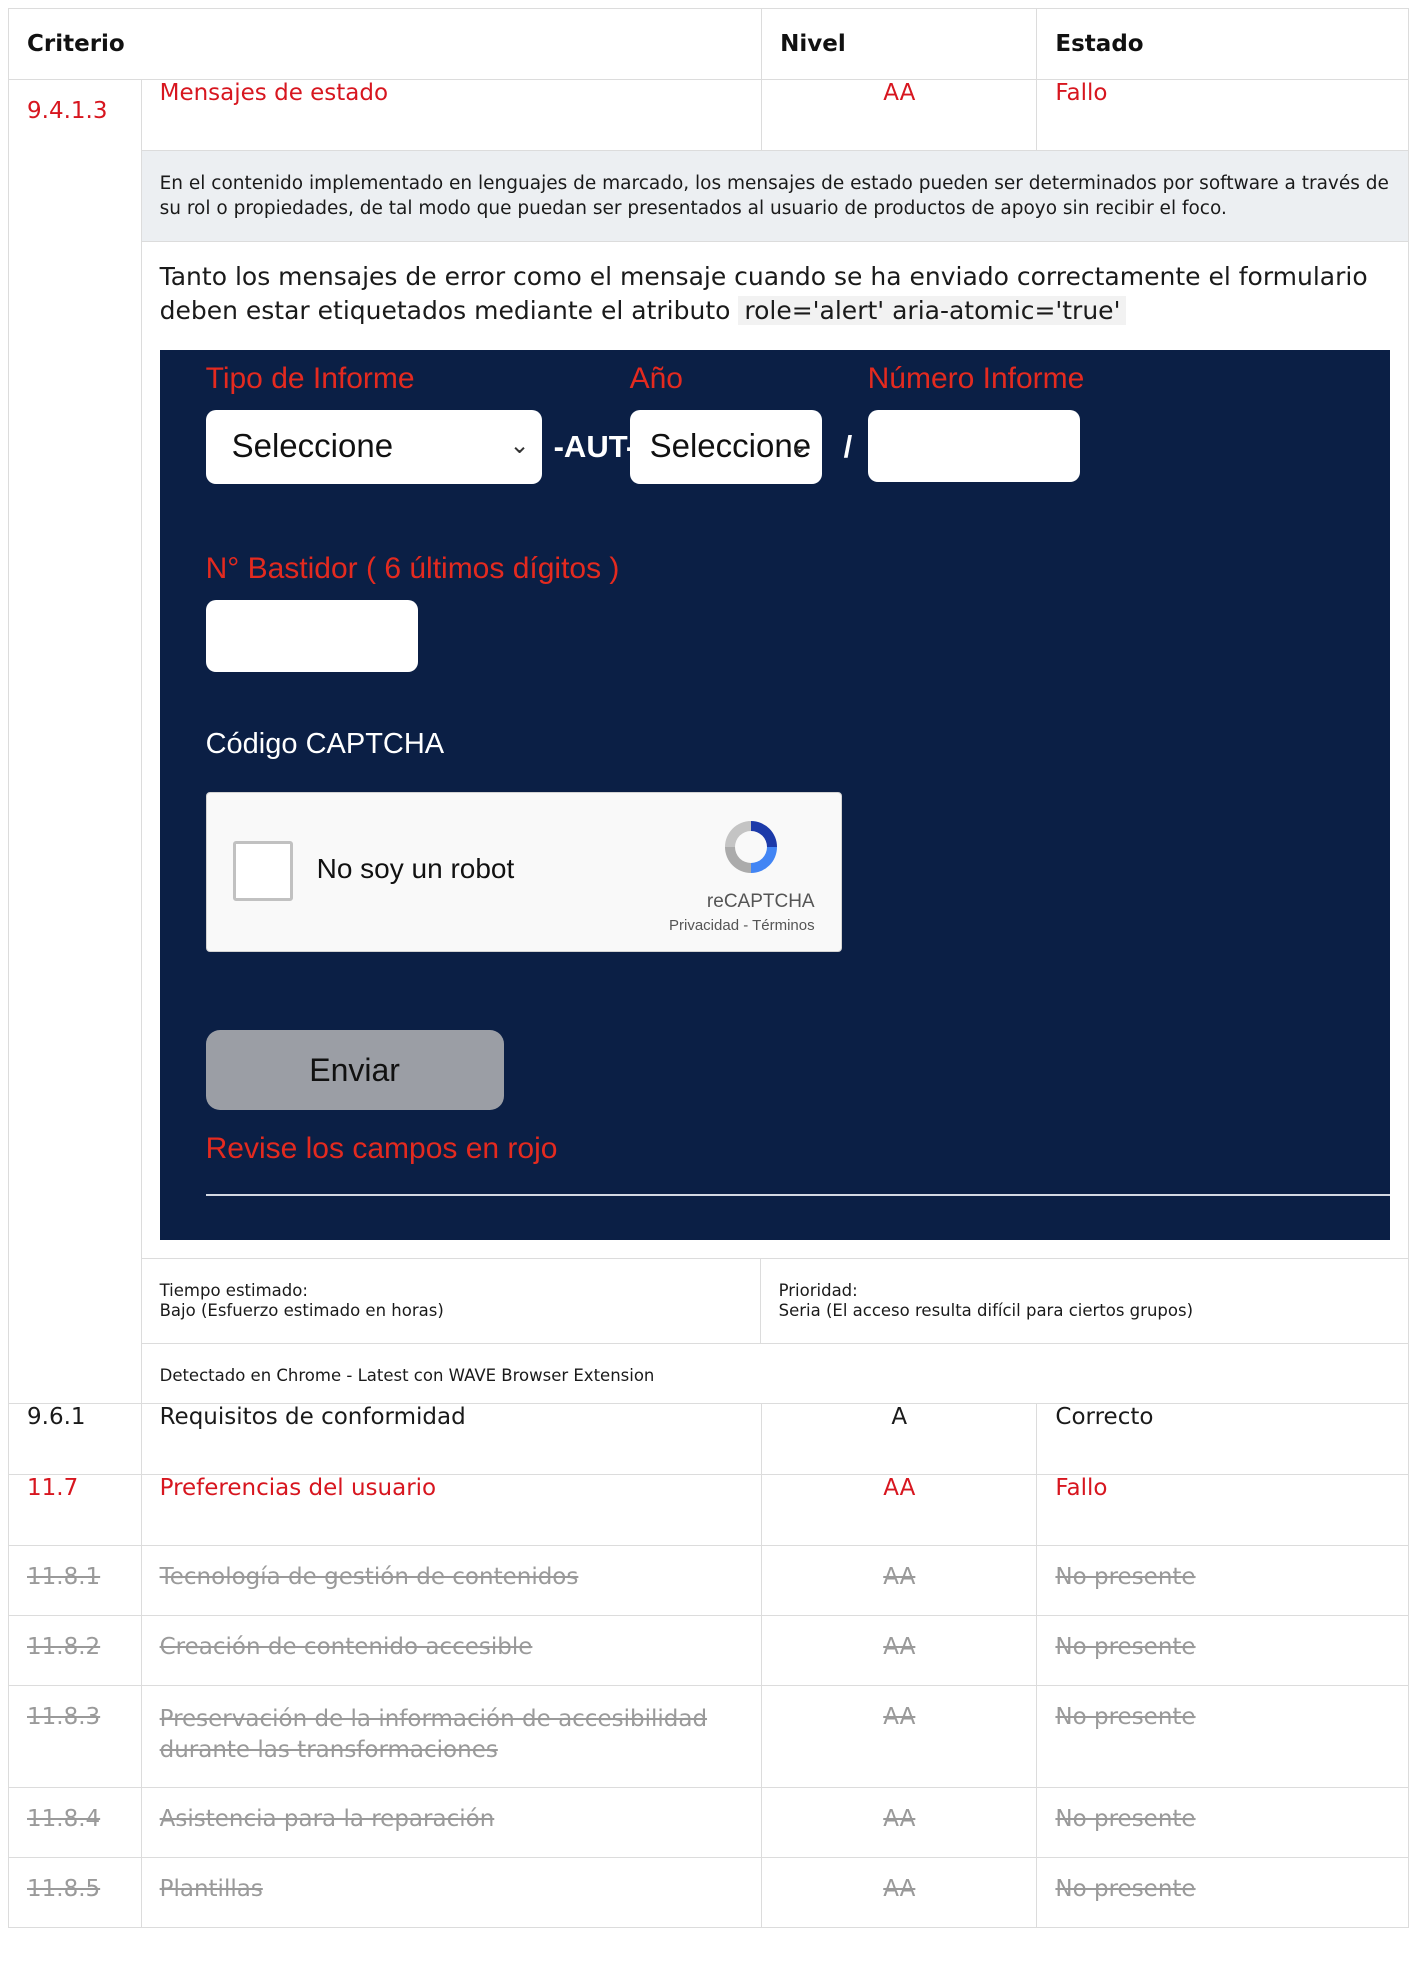 This screenshot has width=1416, height=1966. I want to click on table-row: 11.8.5 Plantillas AA No presente, so click(708, 1892).